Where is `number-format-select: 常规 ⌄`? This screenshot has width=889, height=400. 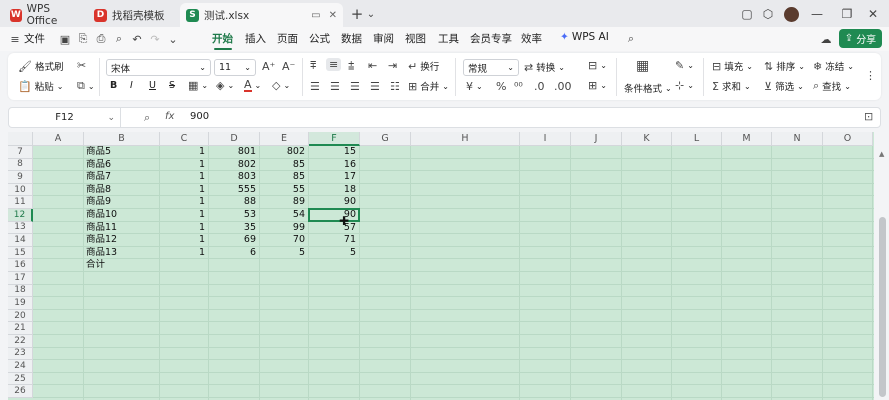
number-format-select: 常规 ⌄ is located at coordinates (491, 67).